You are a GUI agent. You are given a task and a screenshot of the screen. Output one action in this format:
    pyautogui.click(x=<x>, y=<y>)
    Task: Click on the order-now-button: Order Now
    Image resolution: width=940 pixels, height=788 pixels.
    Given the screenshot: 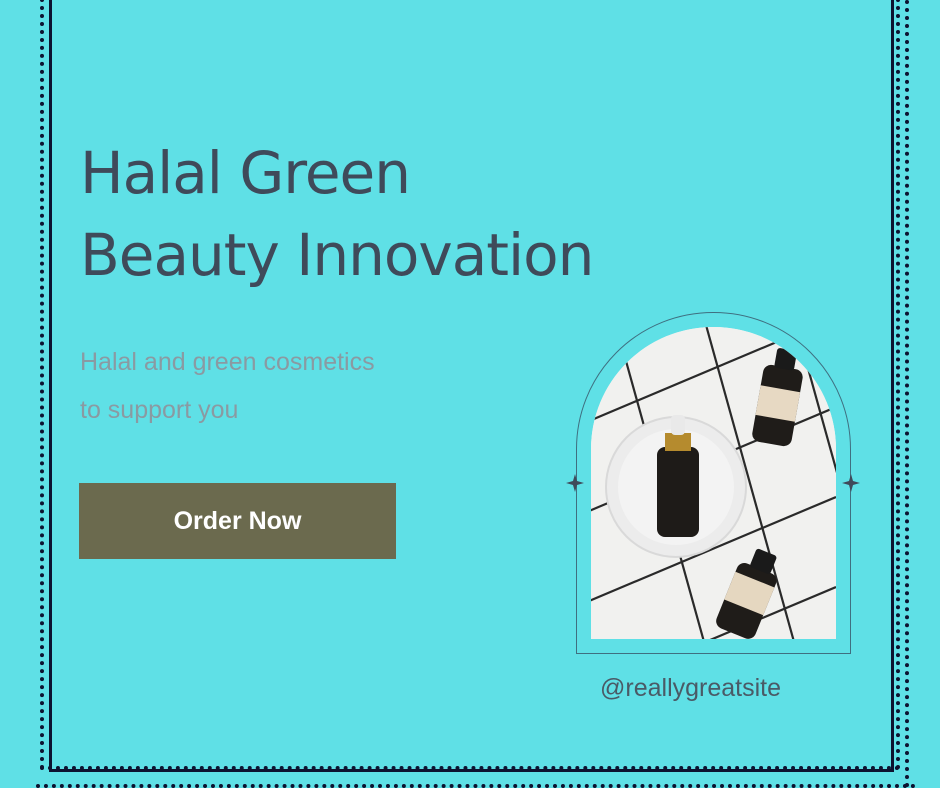 What is the action you would take?
    pyautogui.click(x=237, y=521)
    